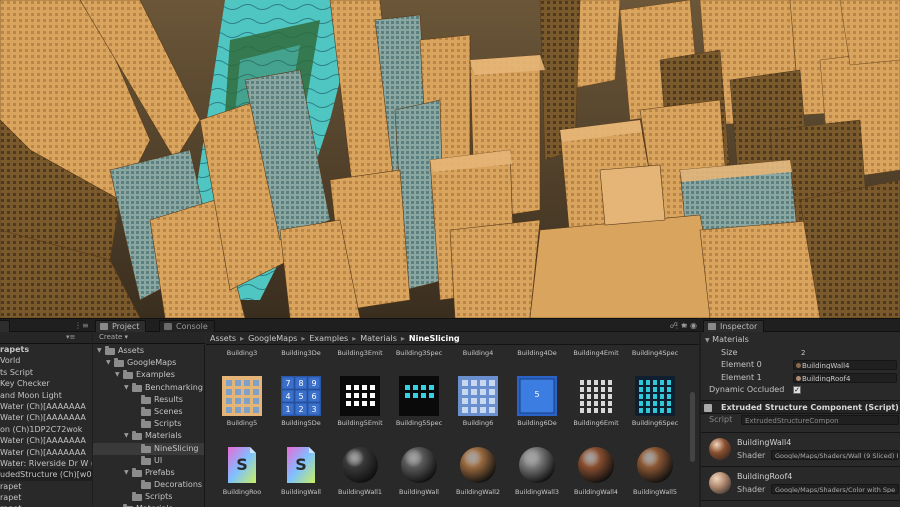 The height and width of the screenshot is (507, 900). I want to click on asset-label: Building4De, so click(537, 353).